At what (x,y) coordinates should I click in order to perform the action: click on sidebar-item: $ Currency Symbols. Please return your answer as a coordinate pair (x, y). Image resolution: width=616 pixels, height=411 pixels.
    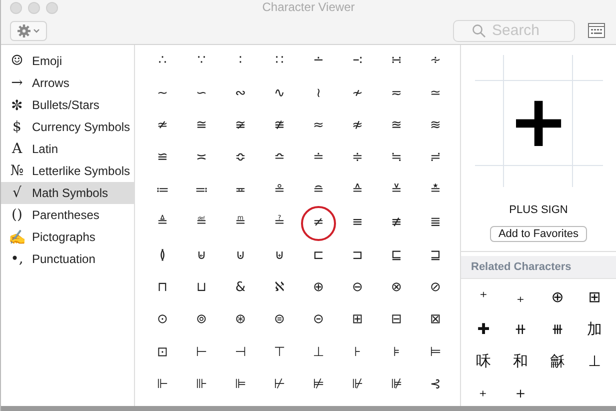
    Looking at the image, I should click on (67, 127).